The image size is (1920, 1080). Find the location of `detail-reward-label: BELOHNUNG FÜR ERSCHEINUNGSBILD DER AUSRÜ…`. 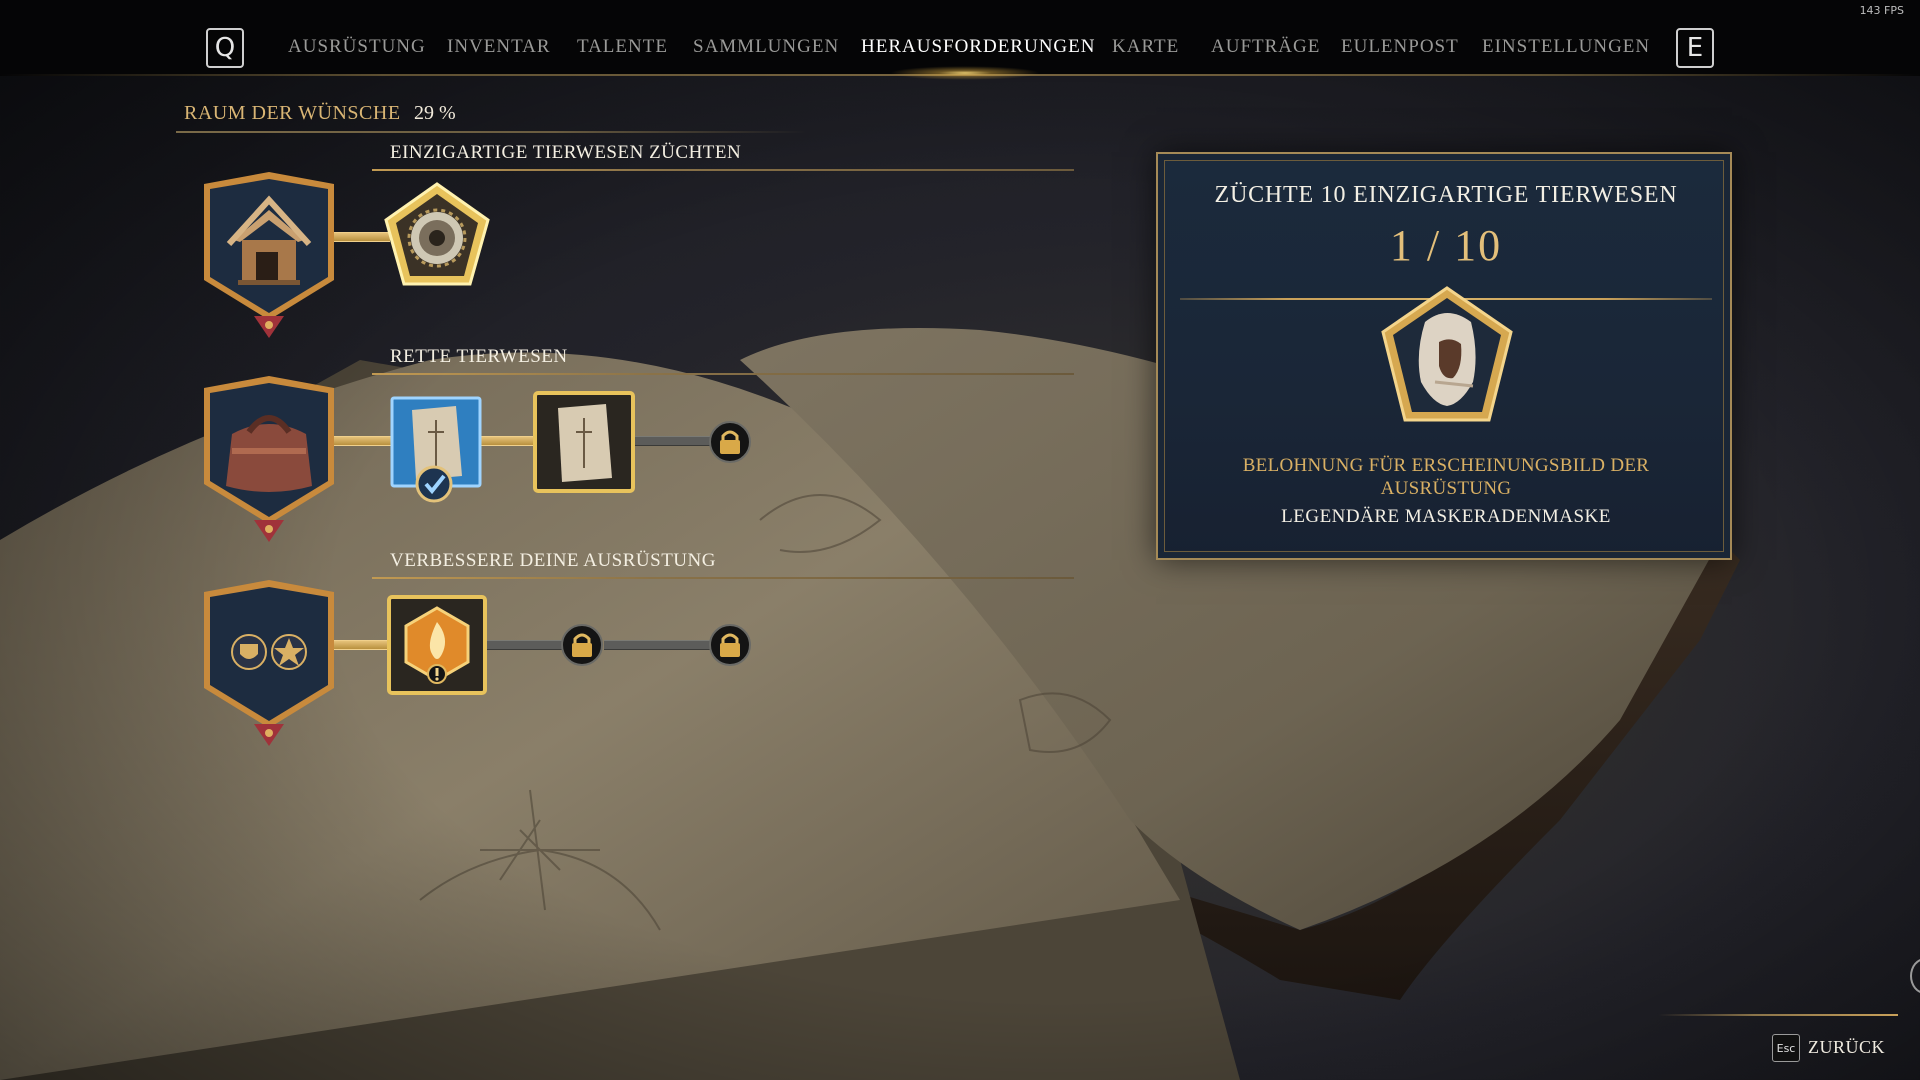

detail-reward-label: BELOHNUNG FÜR ERSCHEINUNGSBILD DER AUSRÜ… is located at coordinates (1446, 477).